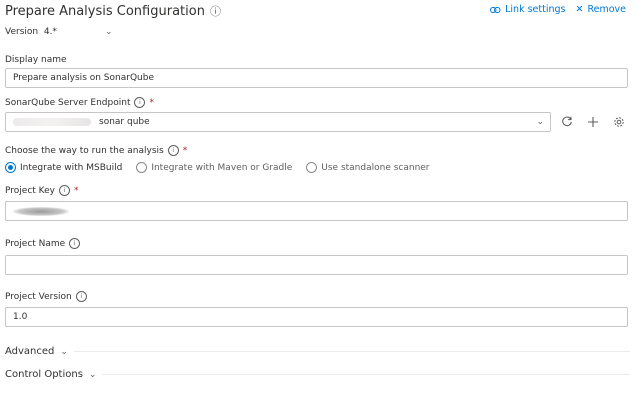 Image resolution: width=638 pixels, height=395 pixels. What do you see at coordinates (316, 78) in the screenshot?
I see `display-name-field: Prepare analysis on SonarQube` at bounding box center [316, 78].